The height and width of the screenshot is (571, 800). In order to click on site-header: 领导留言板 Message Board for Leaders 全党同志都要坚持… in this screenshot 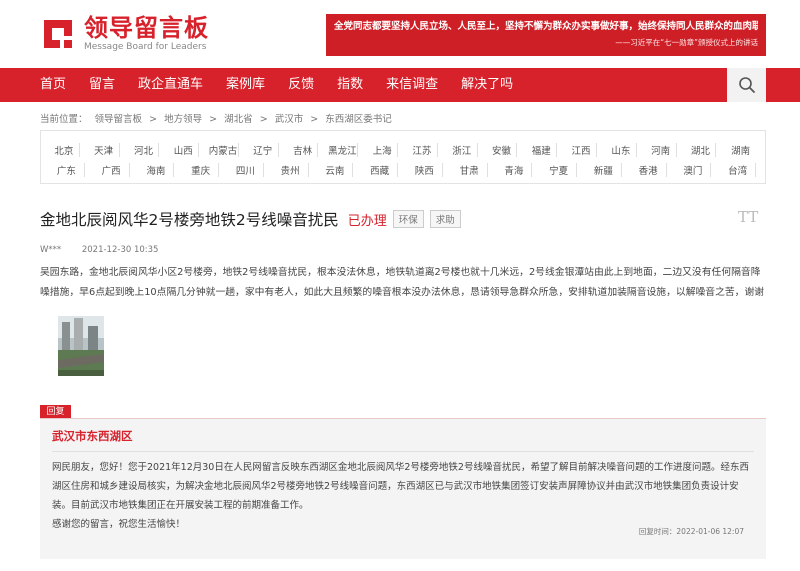, I will do `click(400, 34)`.